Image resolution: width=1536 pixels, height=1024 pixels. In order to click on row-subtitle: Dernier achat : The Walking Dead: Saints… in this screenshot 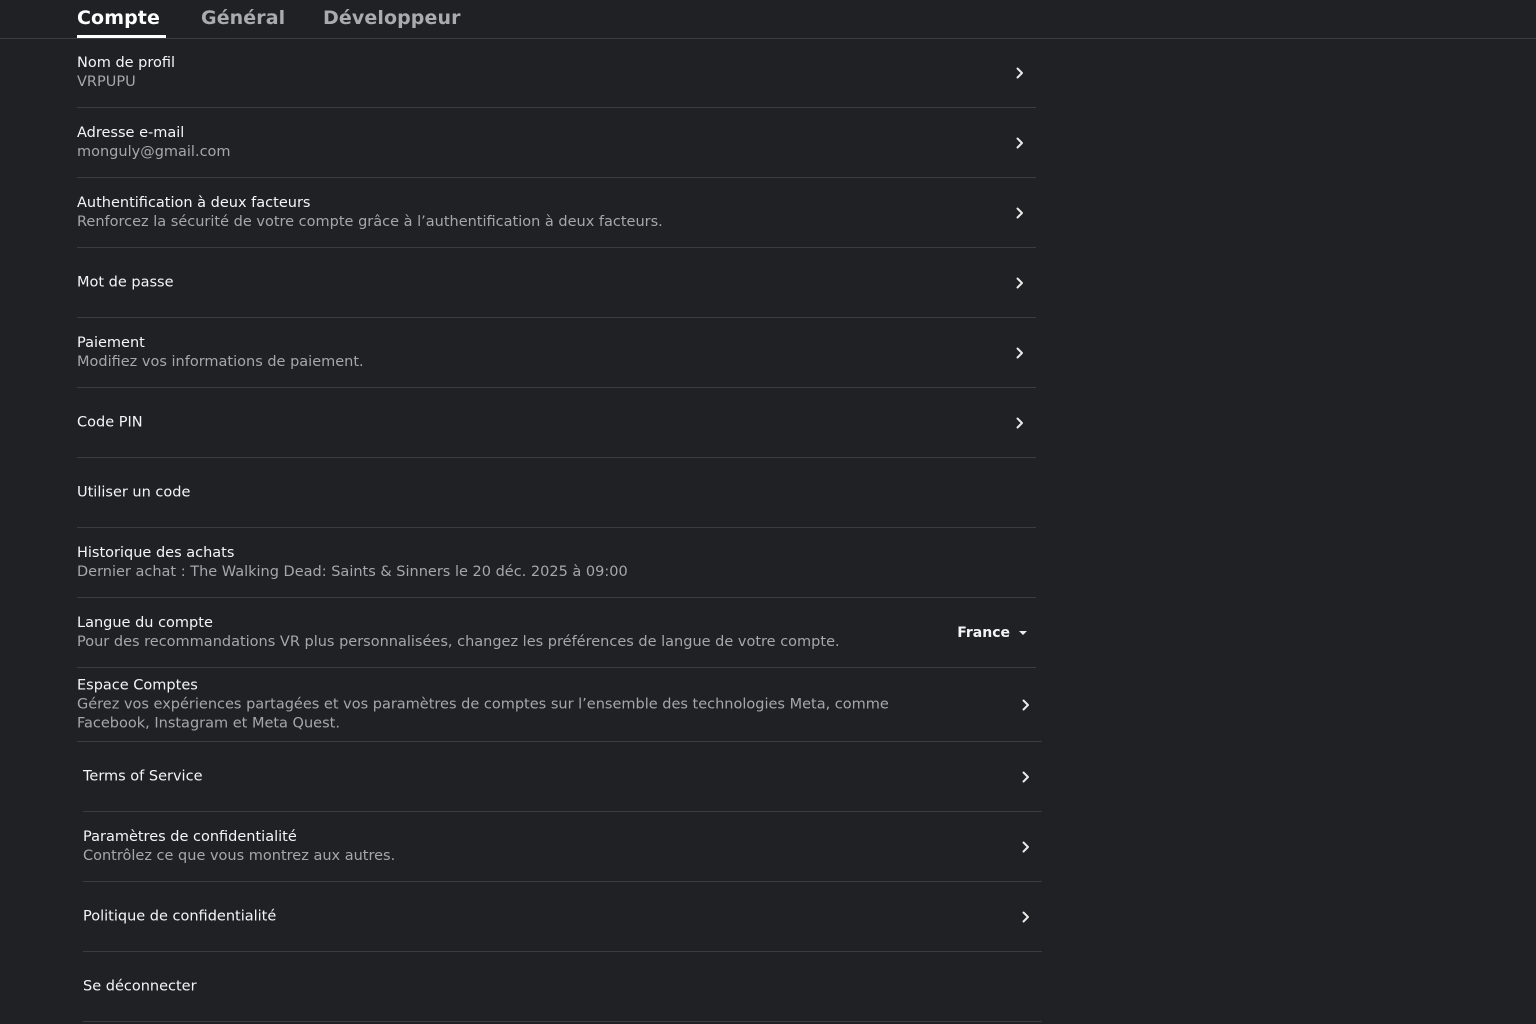, I will do `click(352, 571)`.